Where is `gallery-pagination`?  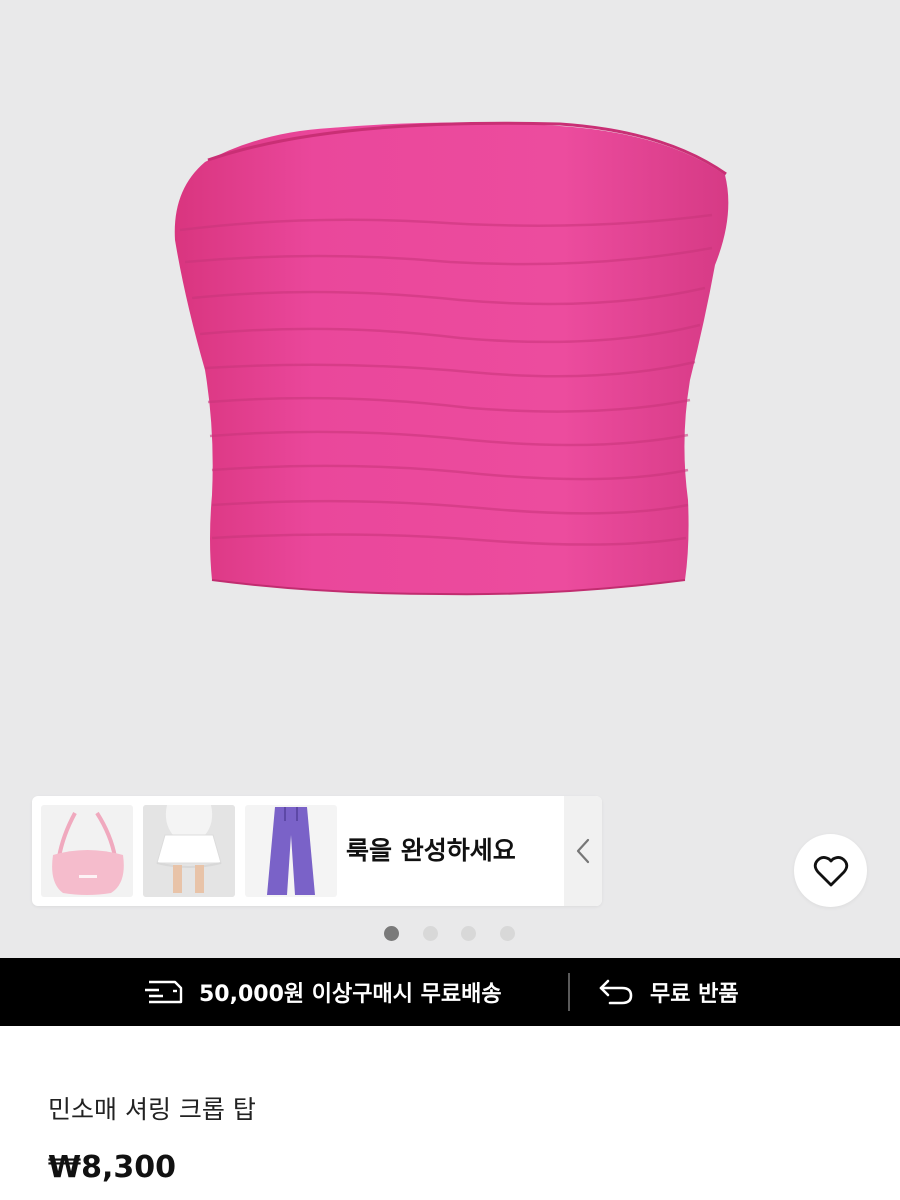 gallery-pagination is located at coordinates (450, 934).